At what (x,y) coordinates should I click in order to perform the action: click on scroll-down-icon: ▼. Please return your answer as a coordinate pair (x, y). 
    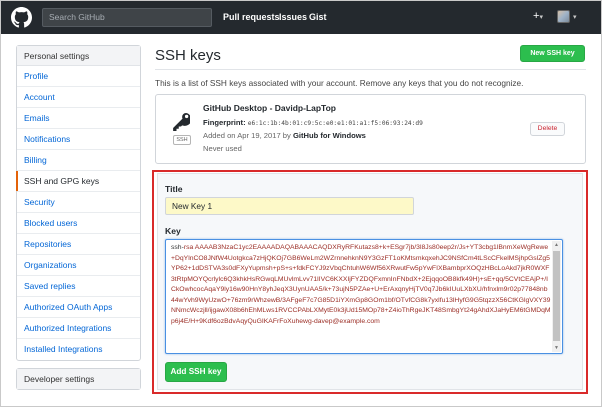
    Looking at the image, I should click on (556, 348).